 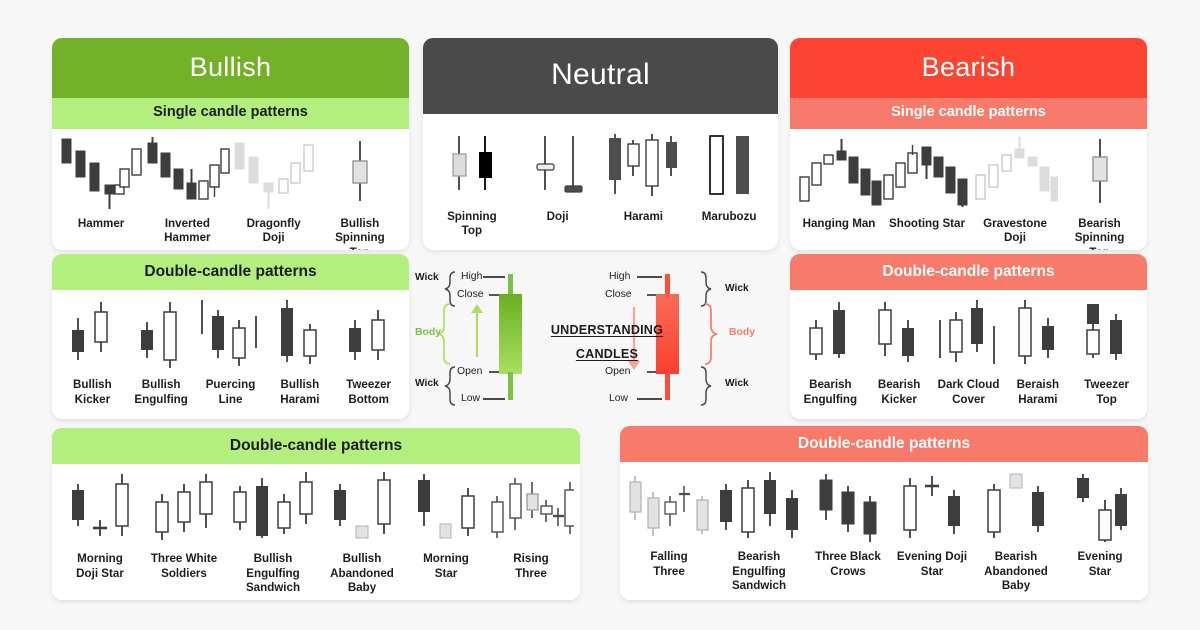 What do you see at coordinates (1038, 392) in the screenshot?
I see `pattern-label: Beraish Harami` at bounding box center [1038, 392].